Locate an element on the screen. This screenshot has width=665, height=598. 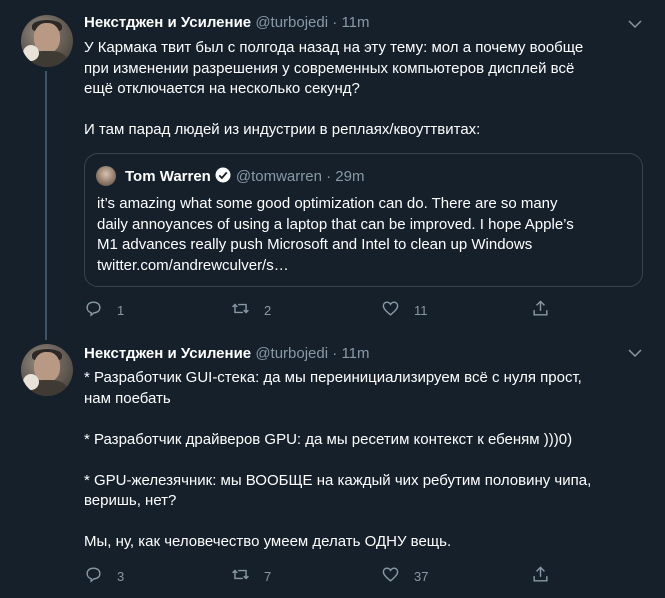
reply-button: 3 is located at coordinates (104, 576).